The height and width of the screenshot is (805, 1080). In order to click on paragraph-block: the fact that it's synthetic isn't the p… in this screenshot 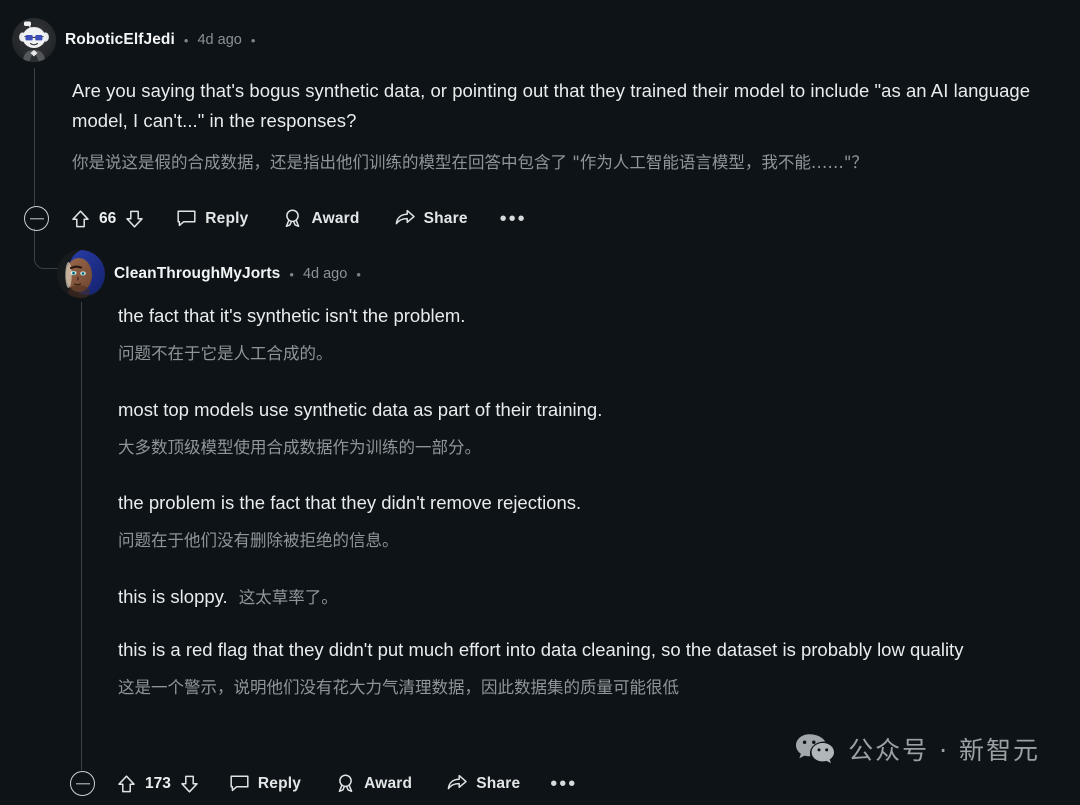, I will do `click(593, 334)`.